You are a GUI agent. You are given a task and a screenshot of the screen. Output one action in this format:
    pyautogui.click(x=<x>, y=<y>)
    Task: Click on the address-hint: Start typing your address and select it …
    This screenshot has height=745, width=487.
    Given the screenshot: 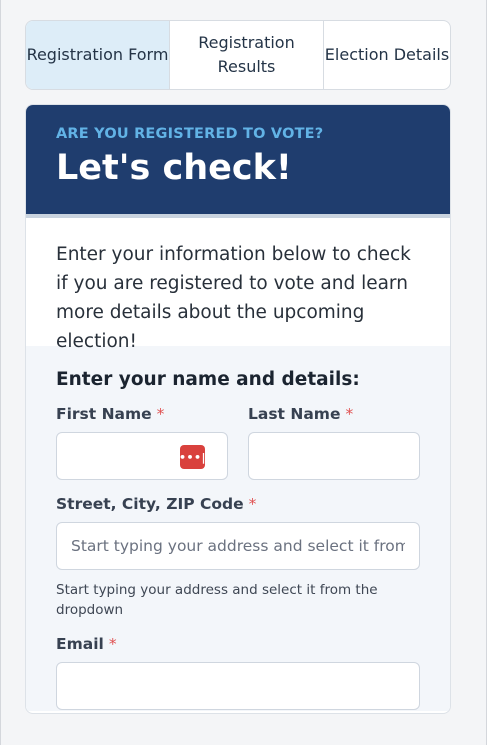 What is the action you would take?
    pyautogui.click(x=217, y=600)
    